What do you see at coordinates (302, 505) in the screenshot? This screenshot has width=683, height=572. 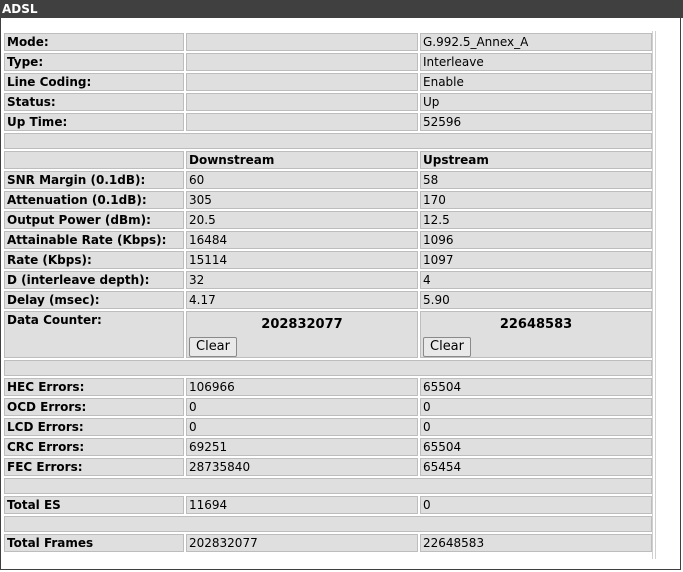 I see `downstream-value: 11694` at bounding box center [302, 505].